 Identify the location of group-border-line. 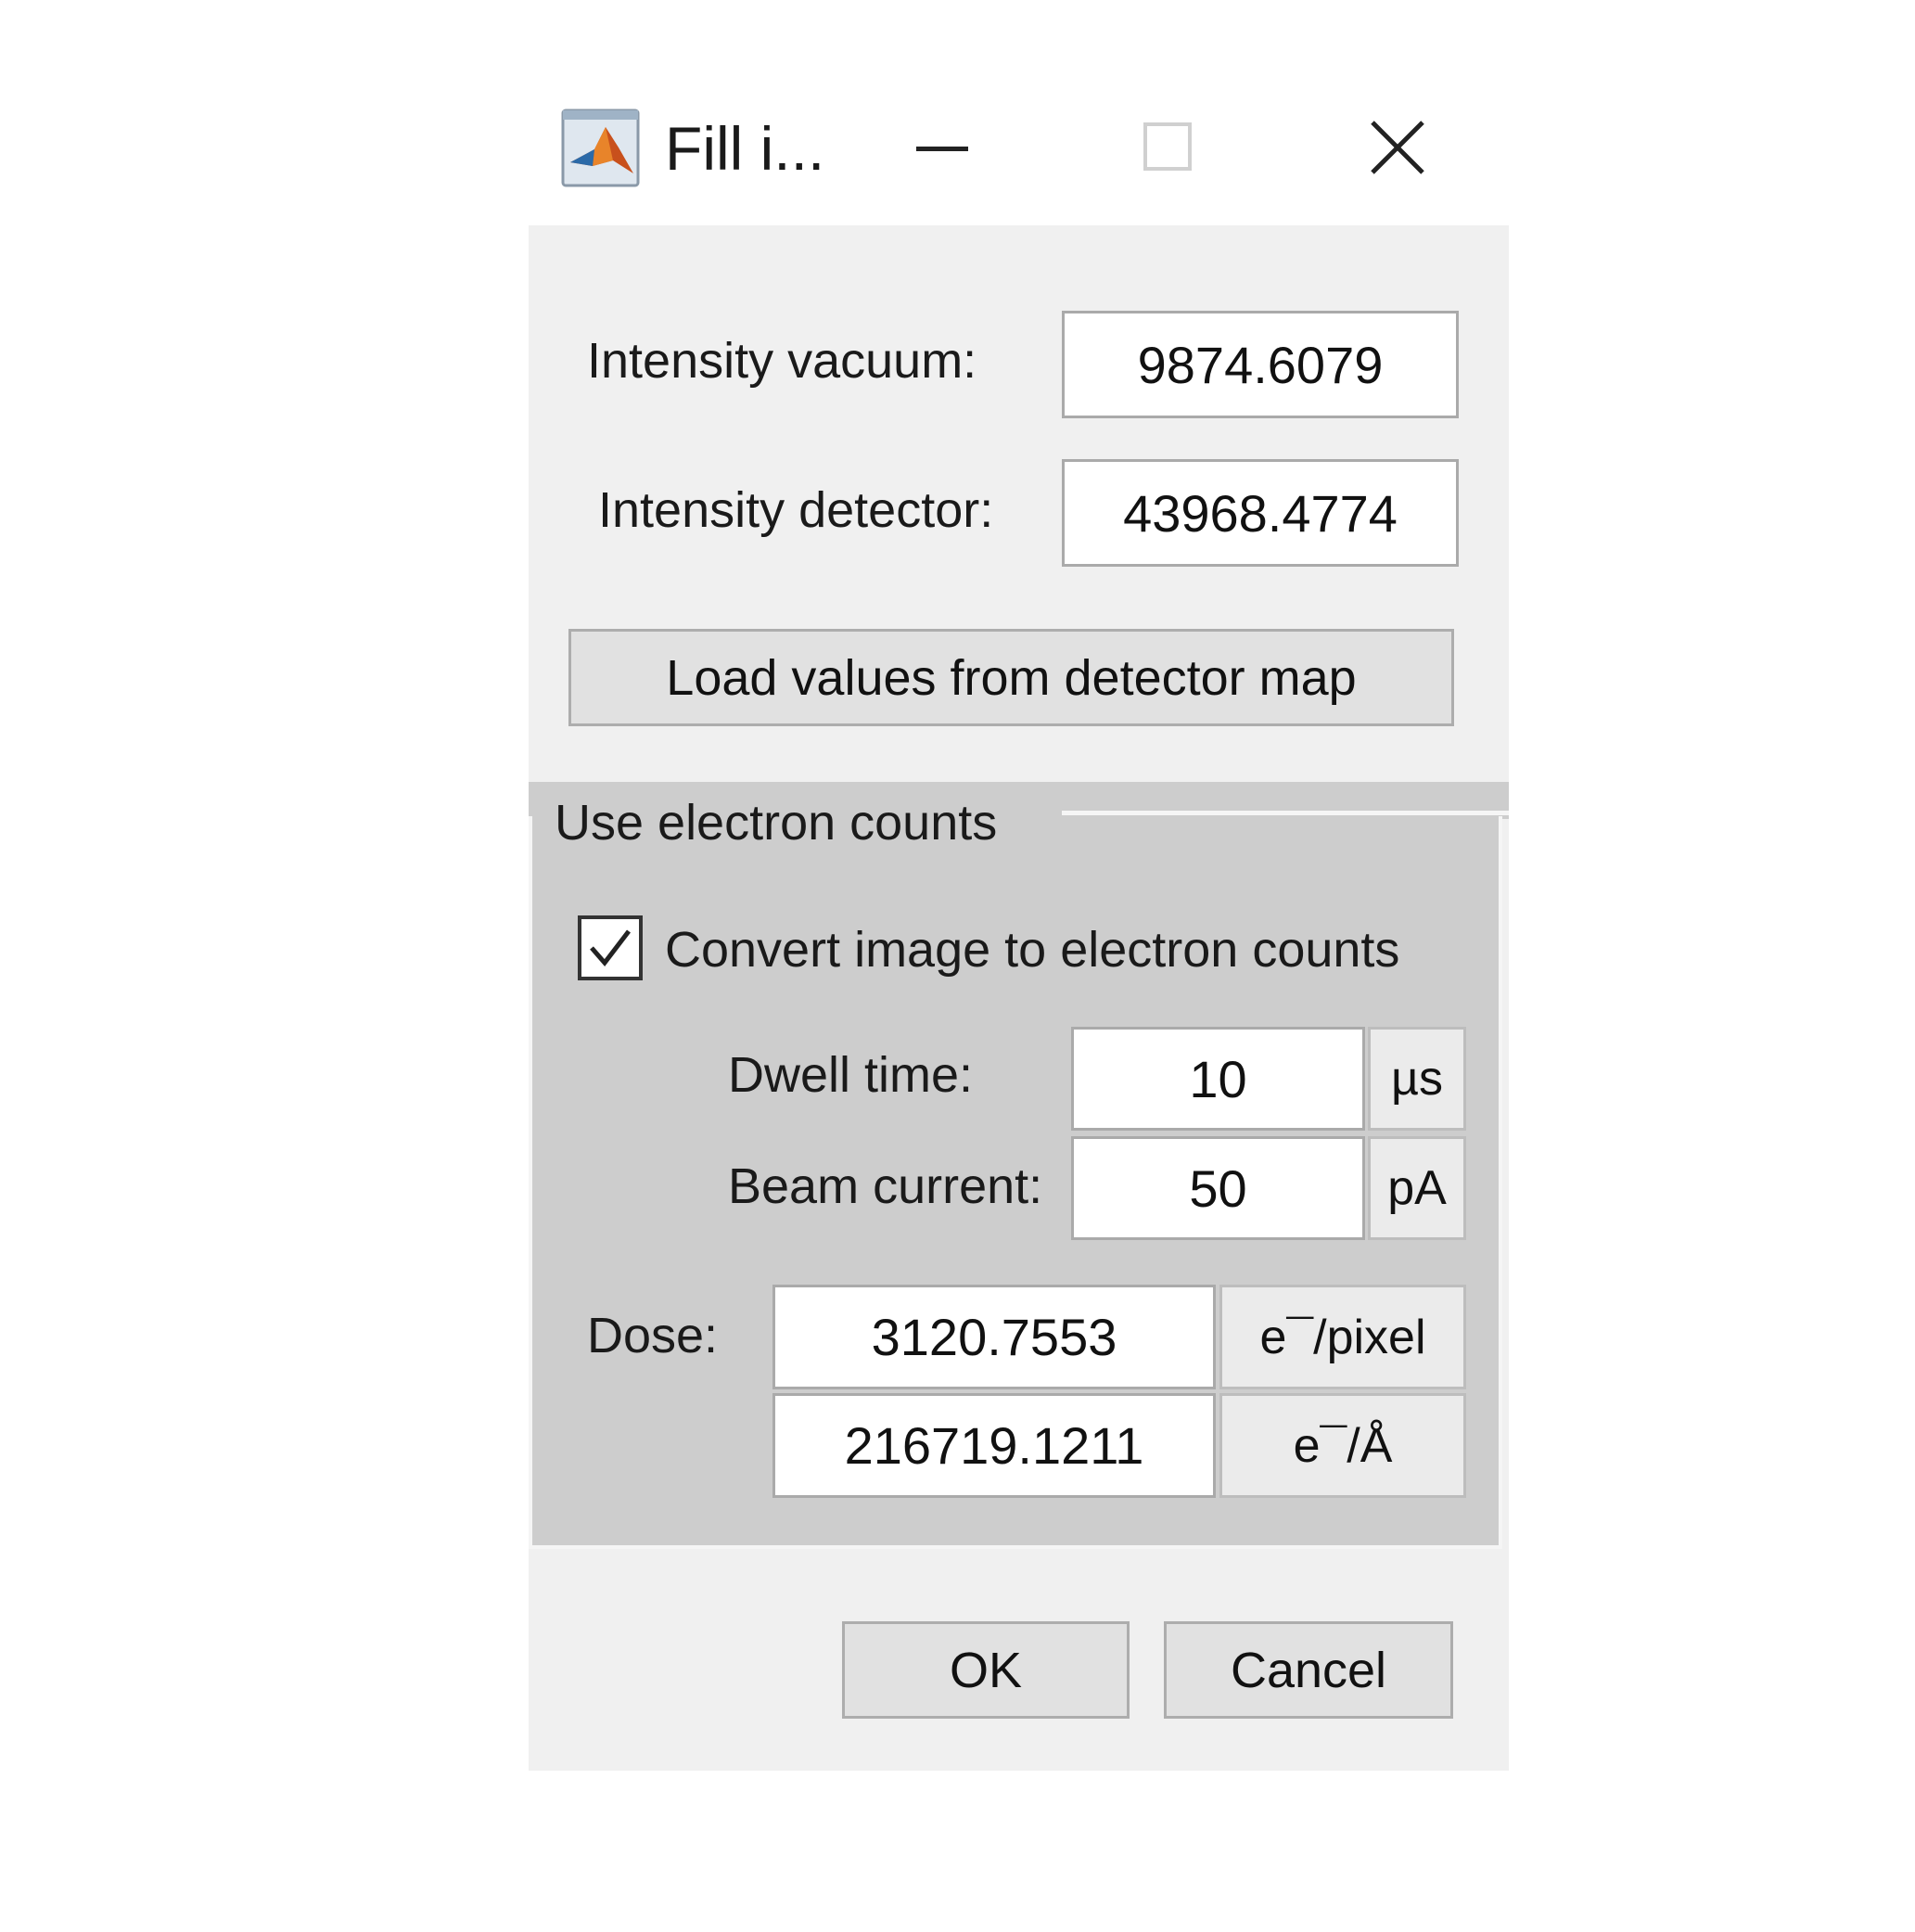
(1285, 813).